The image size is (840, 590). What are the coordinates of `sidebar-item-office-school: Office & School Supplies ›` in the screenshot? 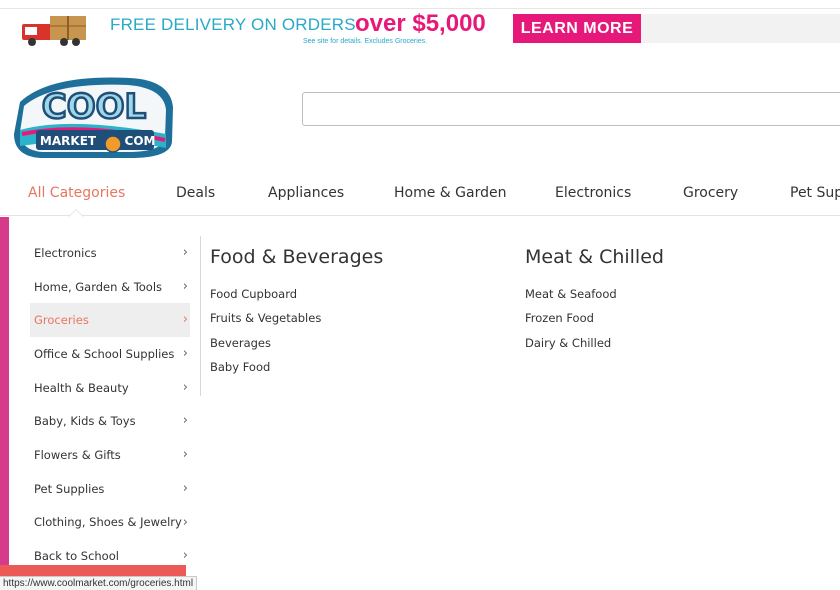 It's located at (110, 354).